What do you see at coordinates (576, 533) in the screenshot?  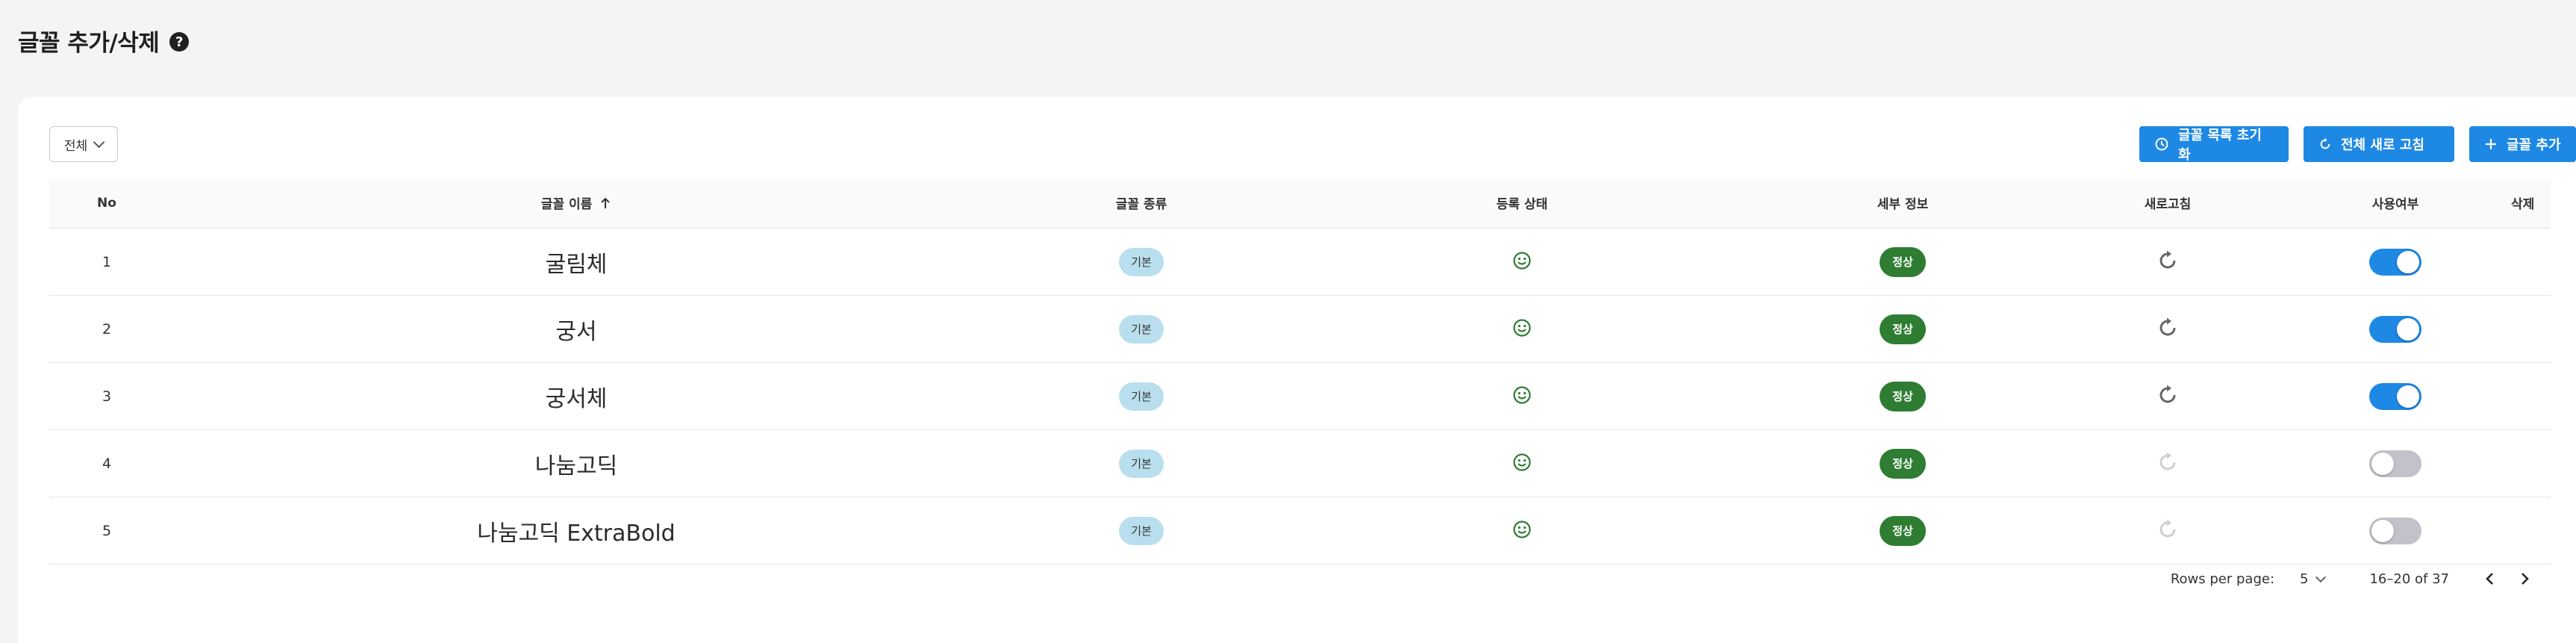 I see `font-name: 나눔고딕 ExtraBold` at bounding box center [576, 533].